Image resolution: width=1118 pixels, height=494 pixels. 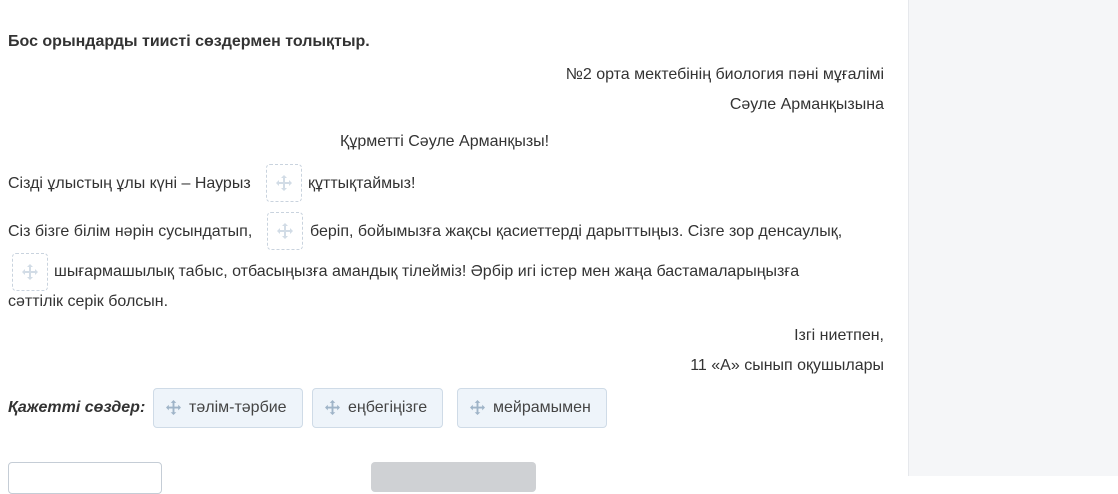 What do you see at coordinates (839, 335) in the screenshot?
I see `closing-line-1: Ізгі ниетпен,` at bounding box center [839, 335].